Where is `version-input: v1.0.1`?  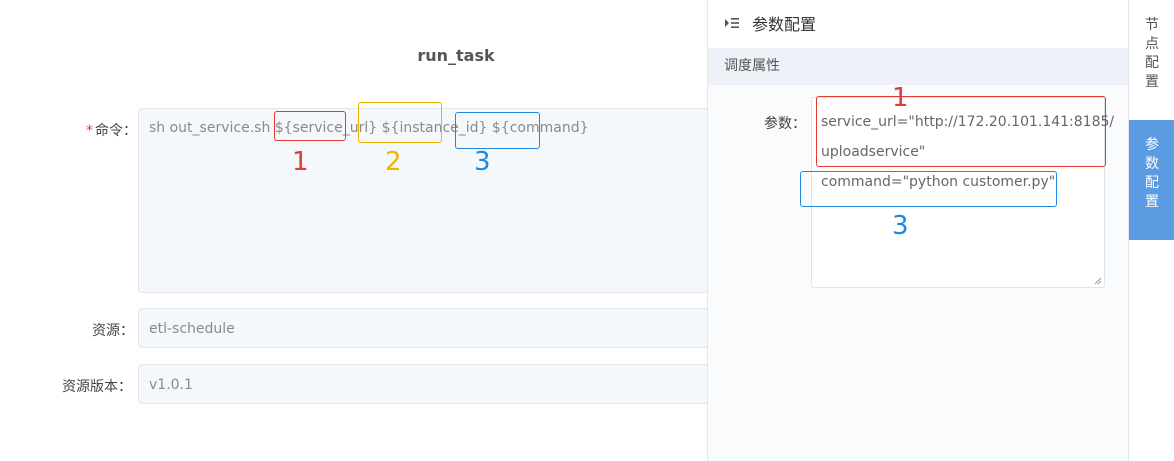 version-input: v1.0.1 is located at coordinates (428, 384).